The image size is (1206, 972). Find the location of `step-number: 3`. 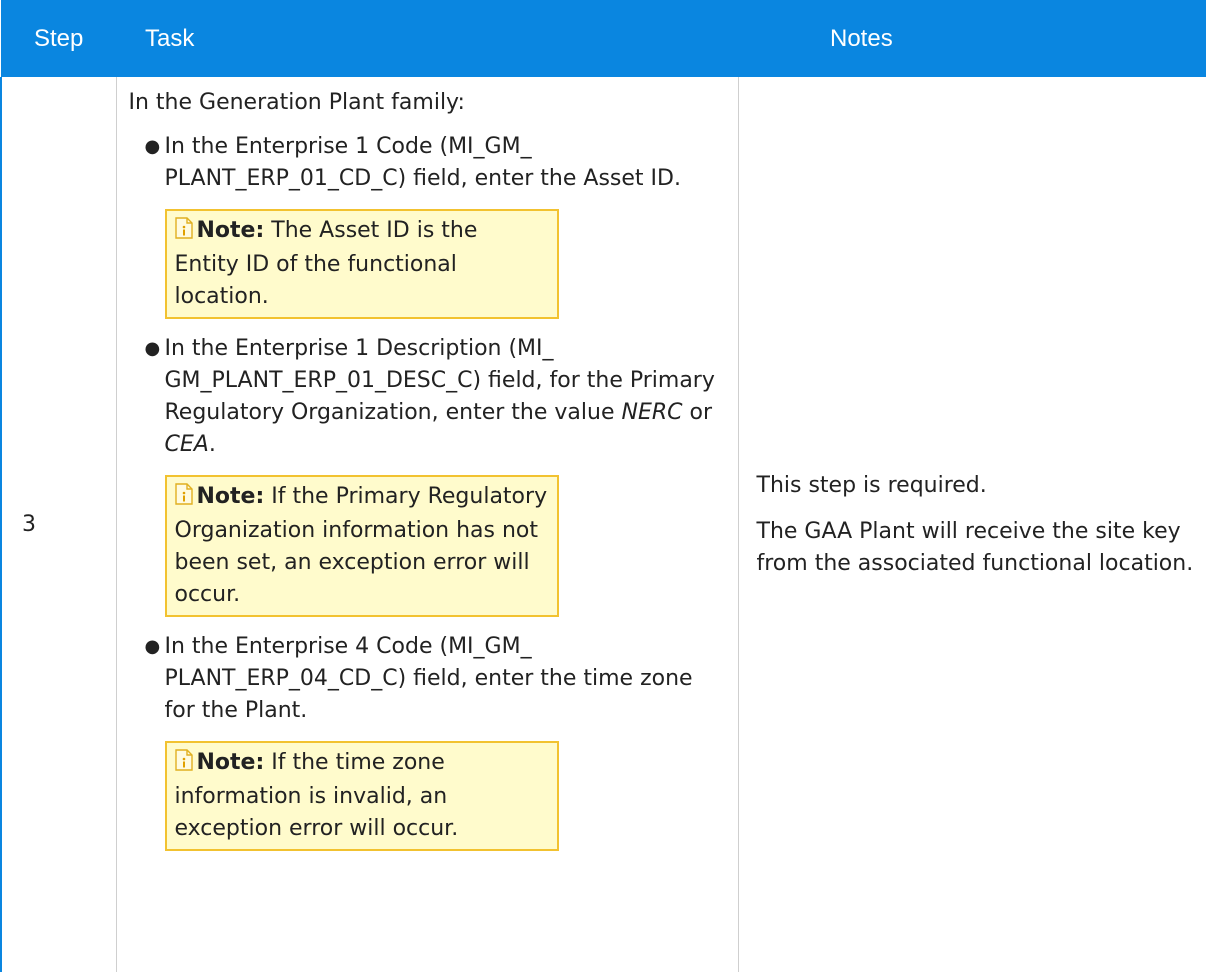

step-number: 3 is located at coordinates (58, 524).